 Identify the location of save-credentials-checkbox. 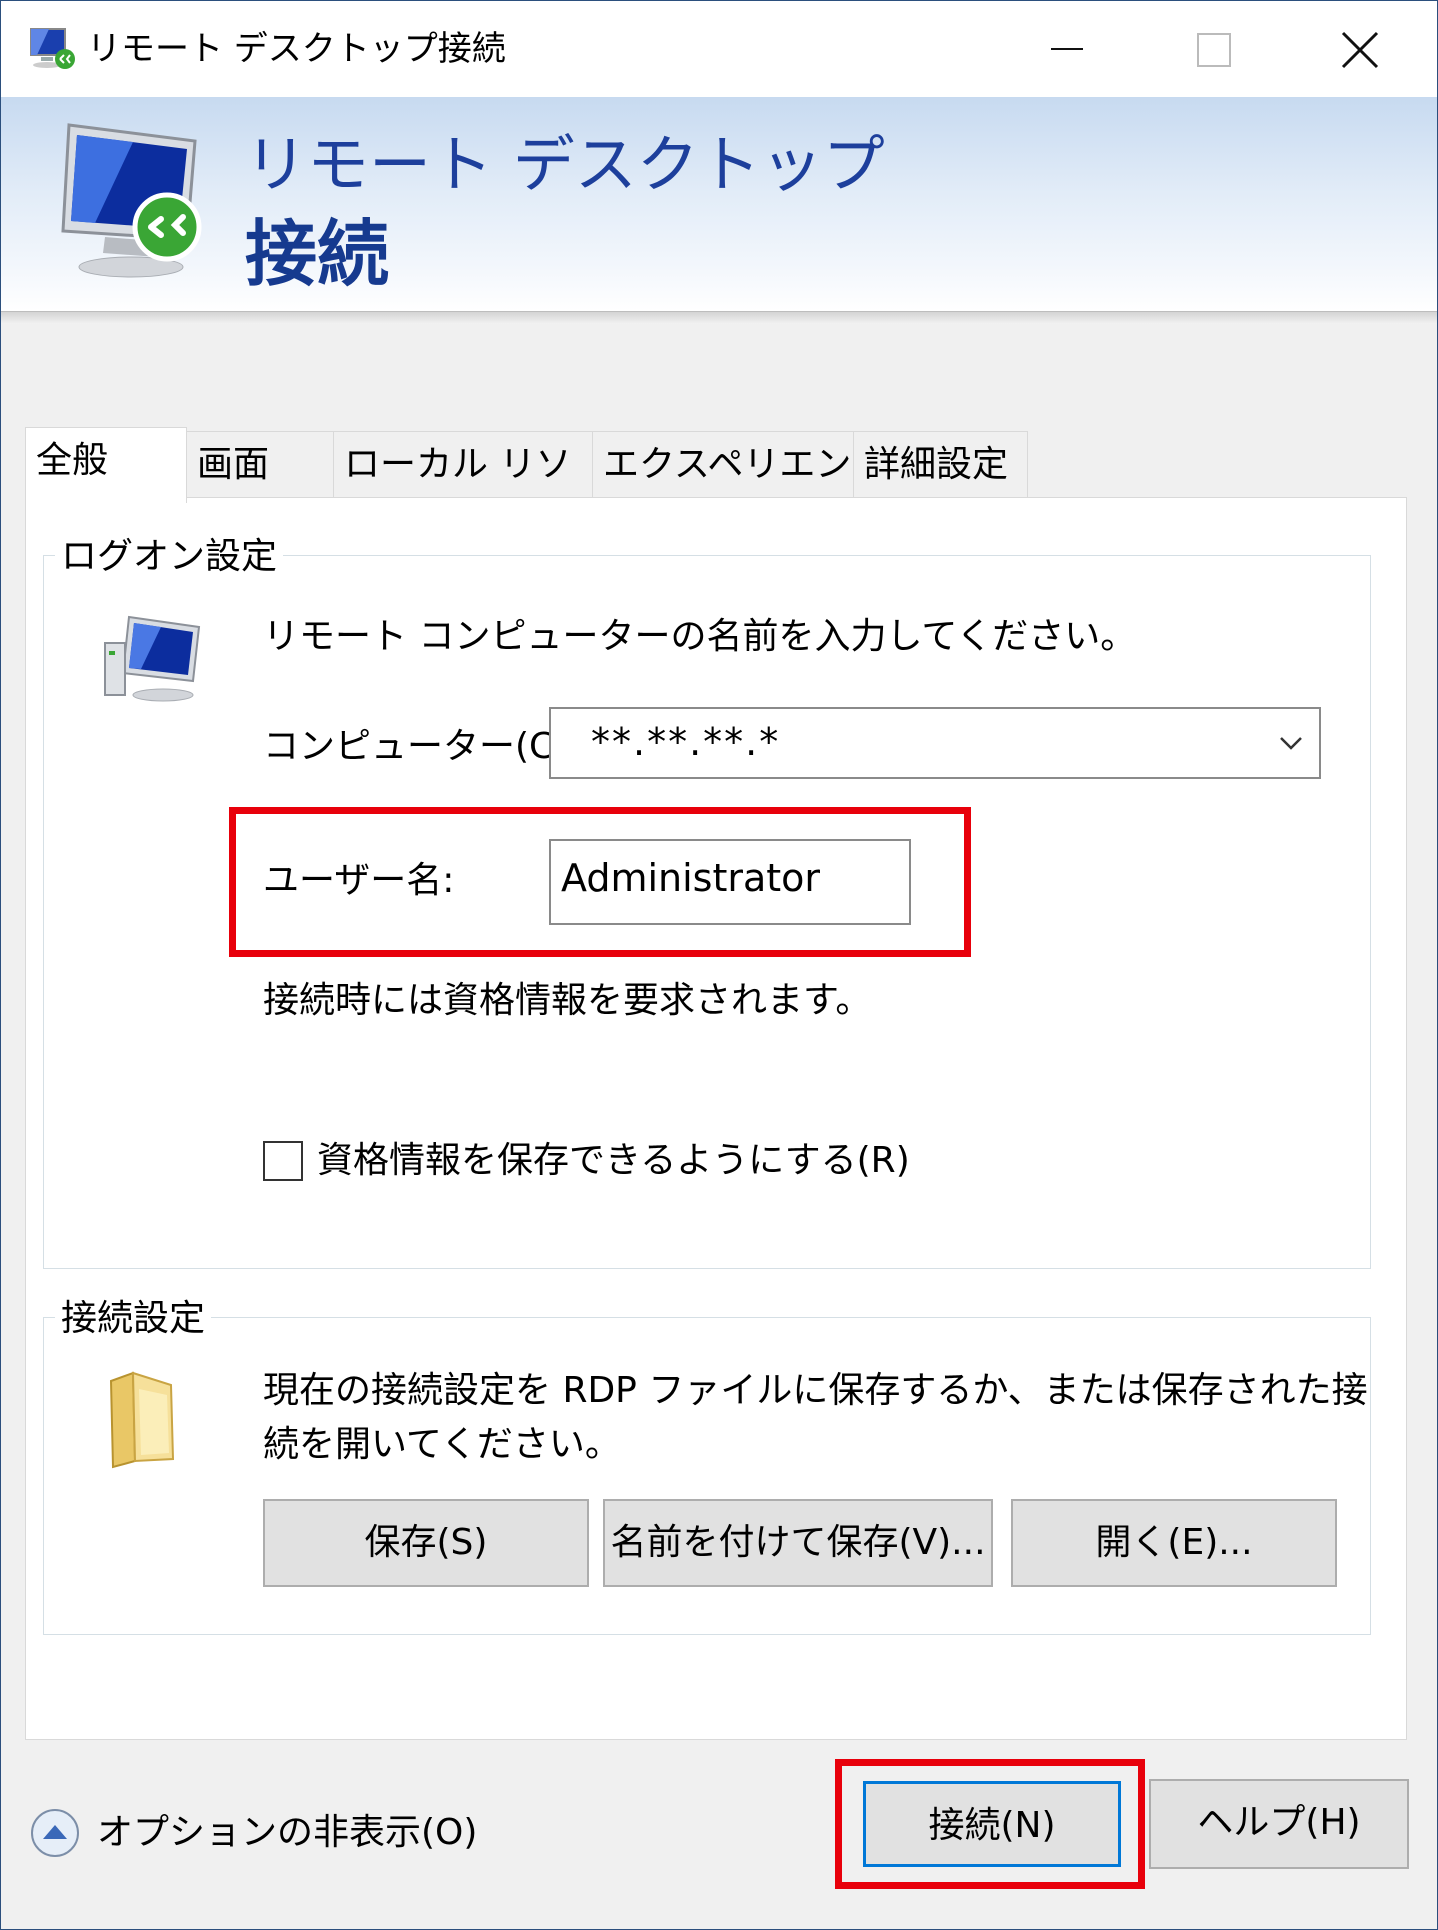
(283, 1161).